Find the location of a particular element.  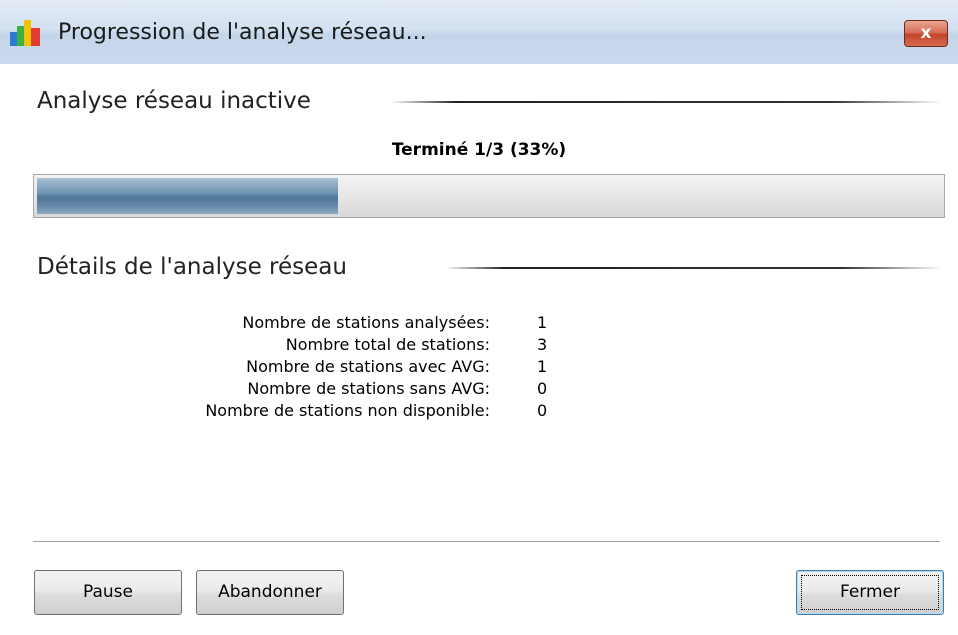

stat-label: Nombre de stations analysées: is located at coordinates (366, 322).